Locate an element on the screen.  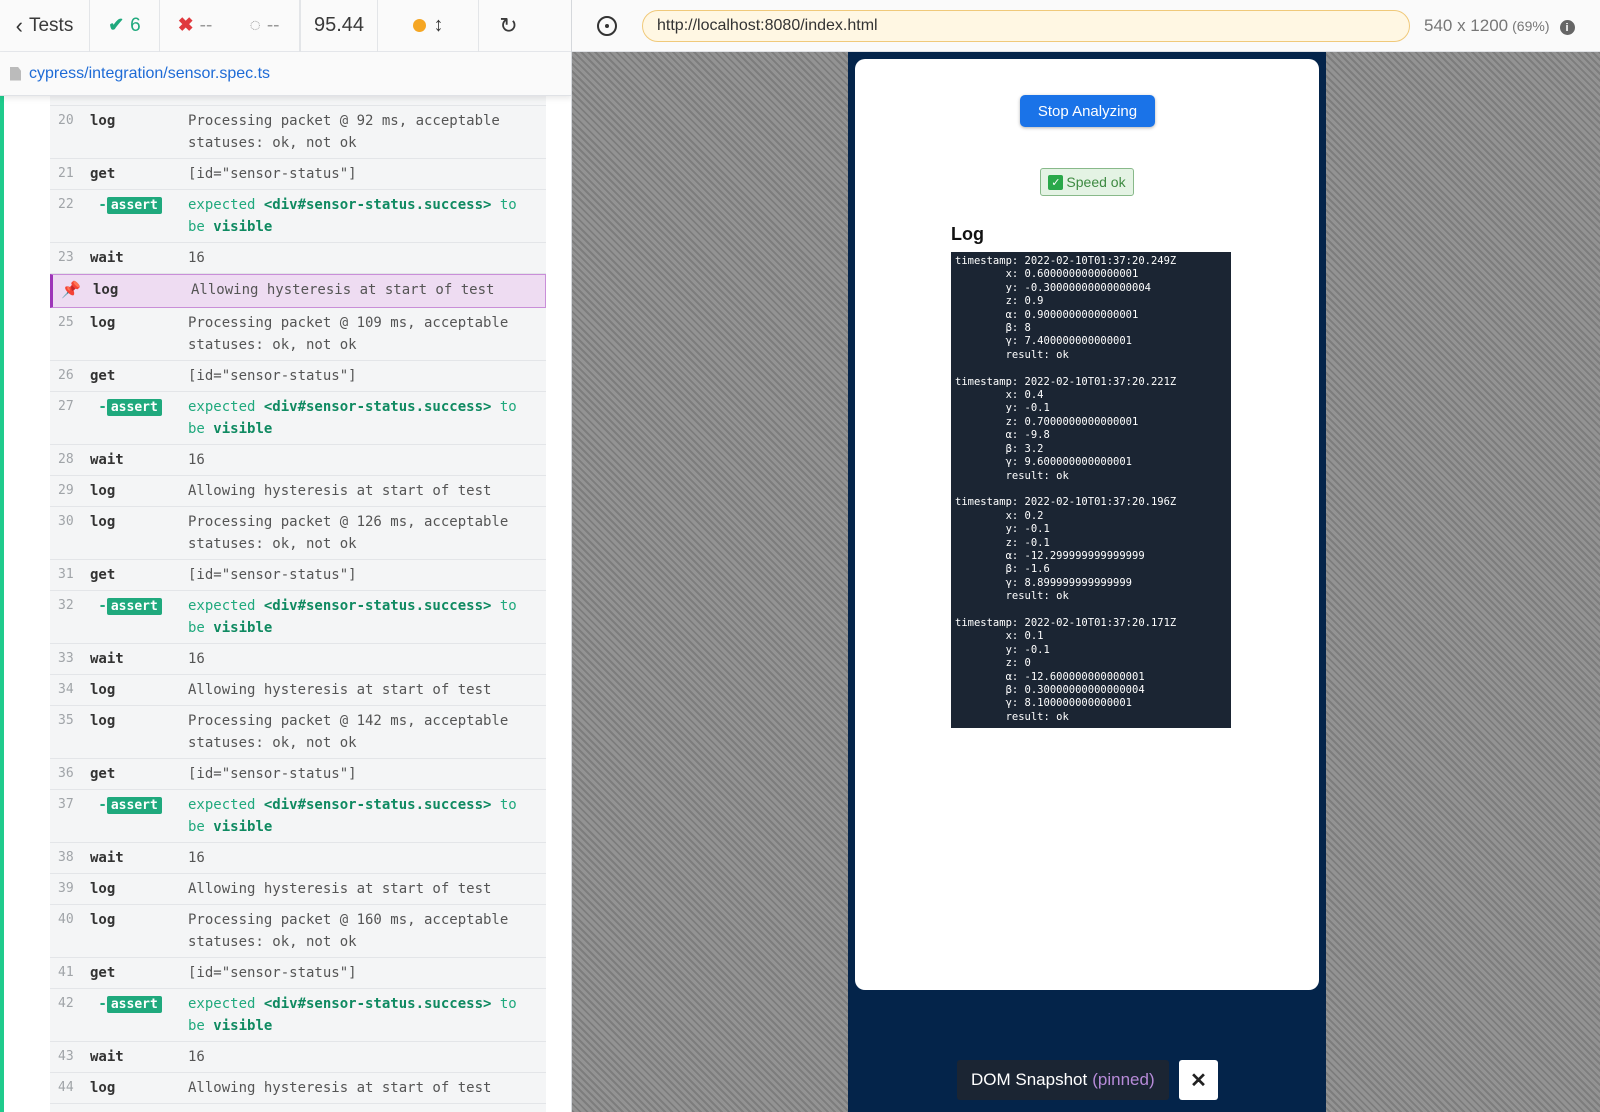
stats-bar: ‹ Tests ✔ 6 ✖ -- ◌ -- 95.44 ↕ ↻ is located at coordinates (285, 26).